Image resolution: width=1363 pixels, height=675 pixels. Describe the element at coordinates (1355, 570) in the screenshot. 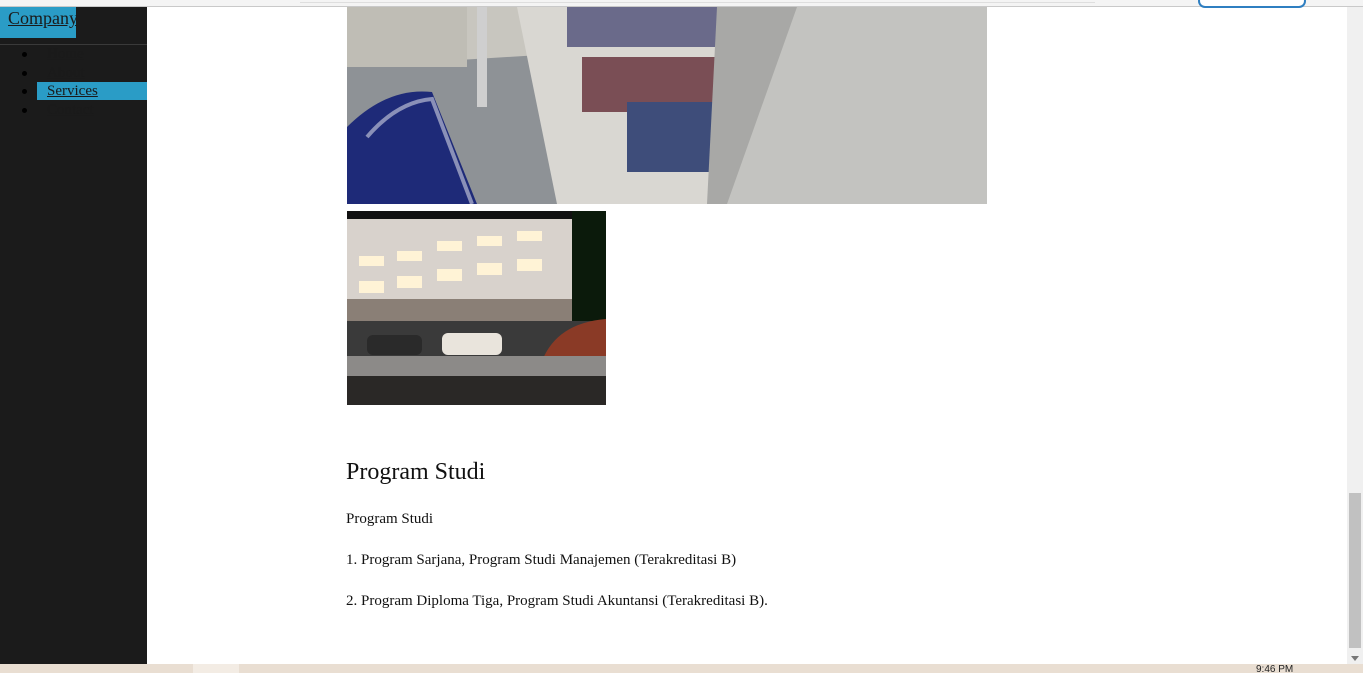

I see `scrollbar-thumb` at that location.